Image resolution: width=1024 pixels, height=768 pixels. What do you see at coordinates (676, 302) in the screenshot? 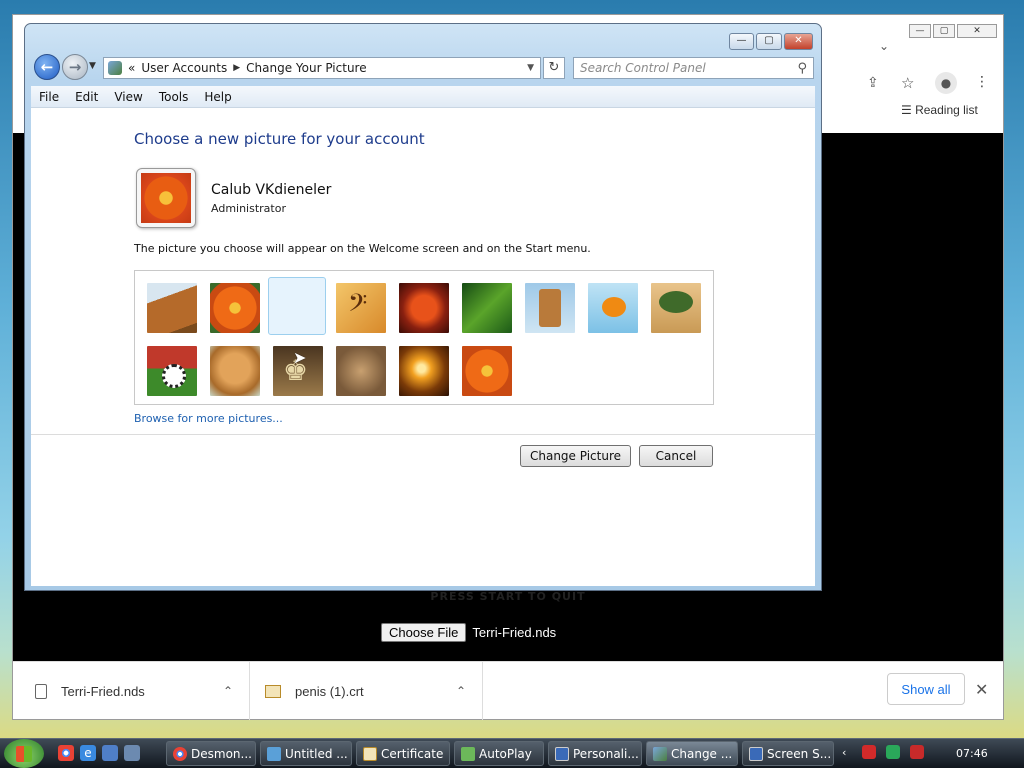
I see `bonsai-icon` at bounding box center [676, 302].